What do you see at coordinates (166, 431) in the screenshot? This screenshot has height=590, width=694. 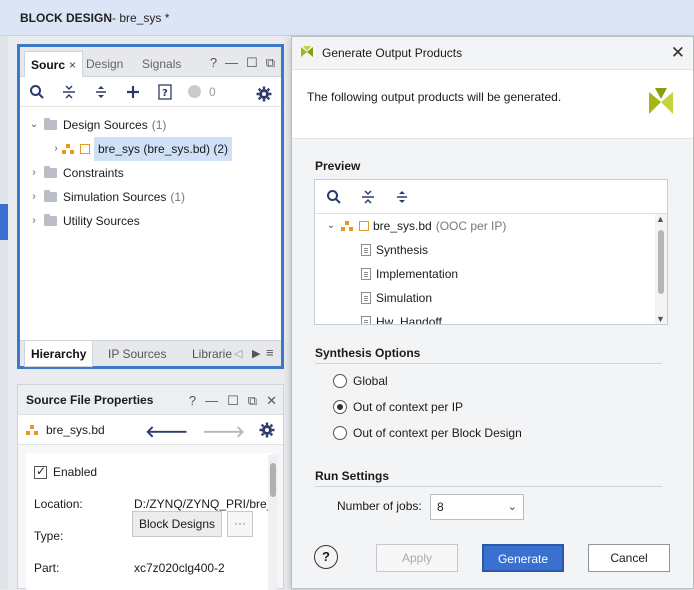 I see `back-arrow-icon: 🡐` at bounding box center [166, 431].